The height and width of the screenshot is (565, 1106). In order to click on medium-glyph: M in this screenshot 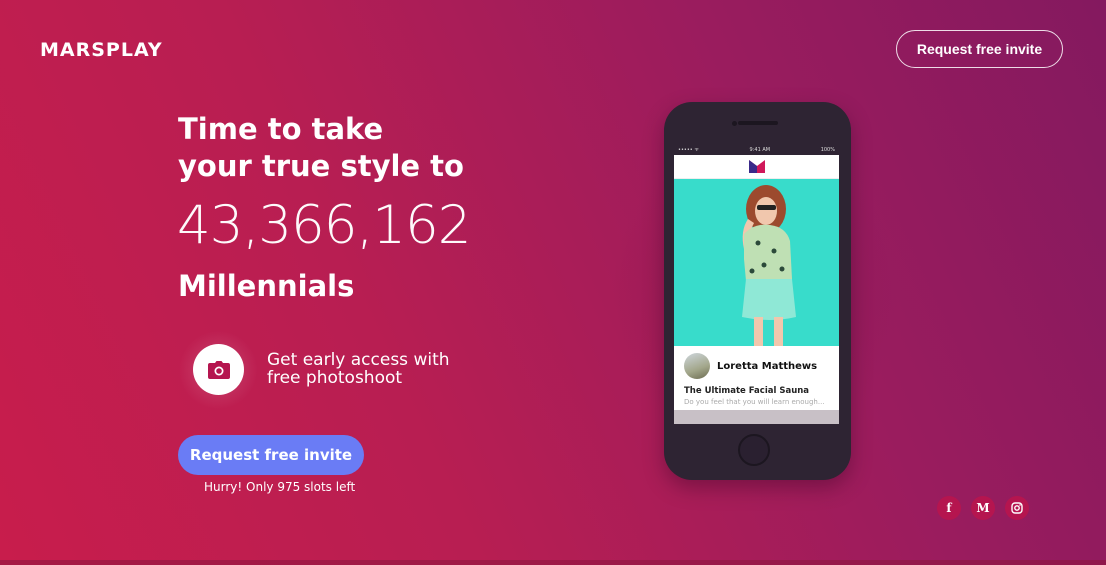, I will do `click(983, 508)`.